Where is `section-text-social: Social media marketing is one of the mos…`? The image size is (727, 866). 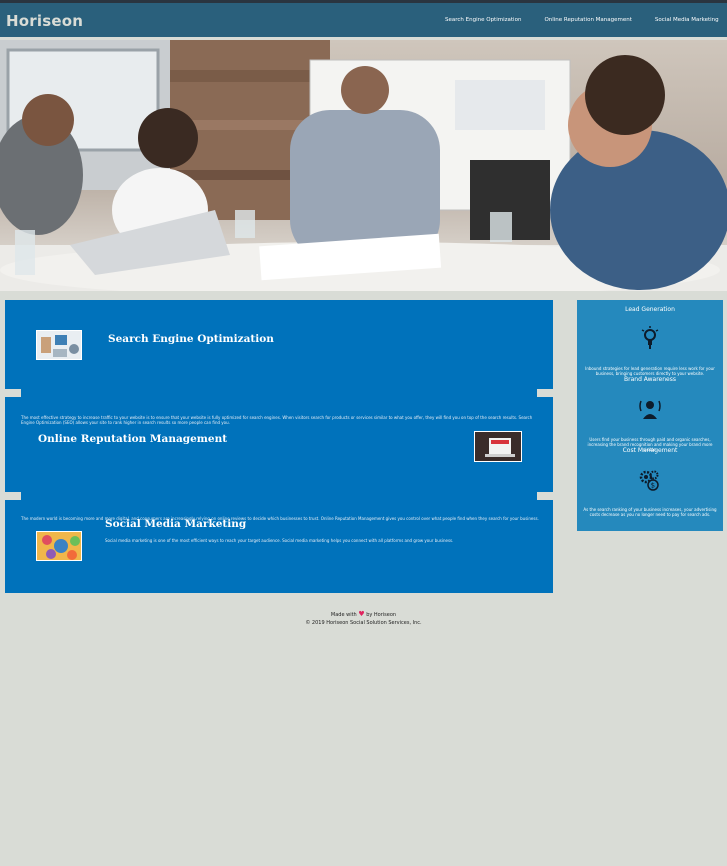
section-text-social: Social media marketing is one of the mos… is located at coordinates (279, 540).